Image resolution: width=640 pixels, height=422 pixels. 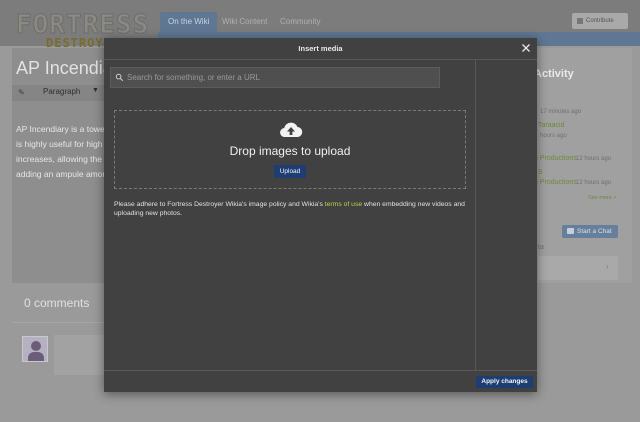 What do you see at coordinates (602, 198) in the screenshot?
I see `see-more-link: See more >` at bounding box center [602, 198].